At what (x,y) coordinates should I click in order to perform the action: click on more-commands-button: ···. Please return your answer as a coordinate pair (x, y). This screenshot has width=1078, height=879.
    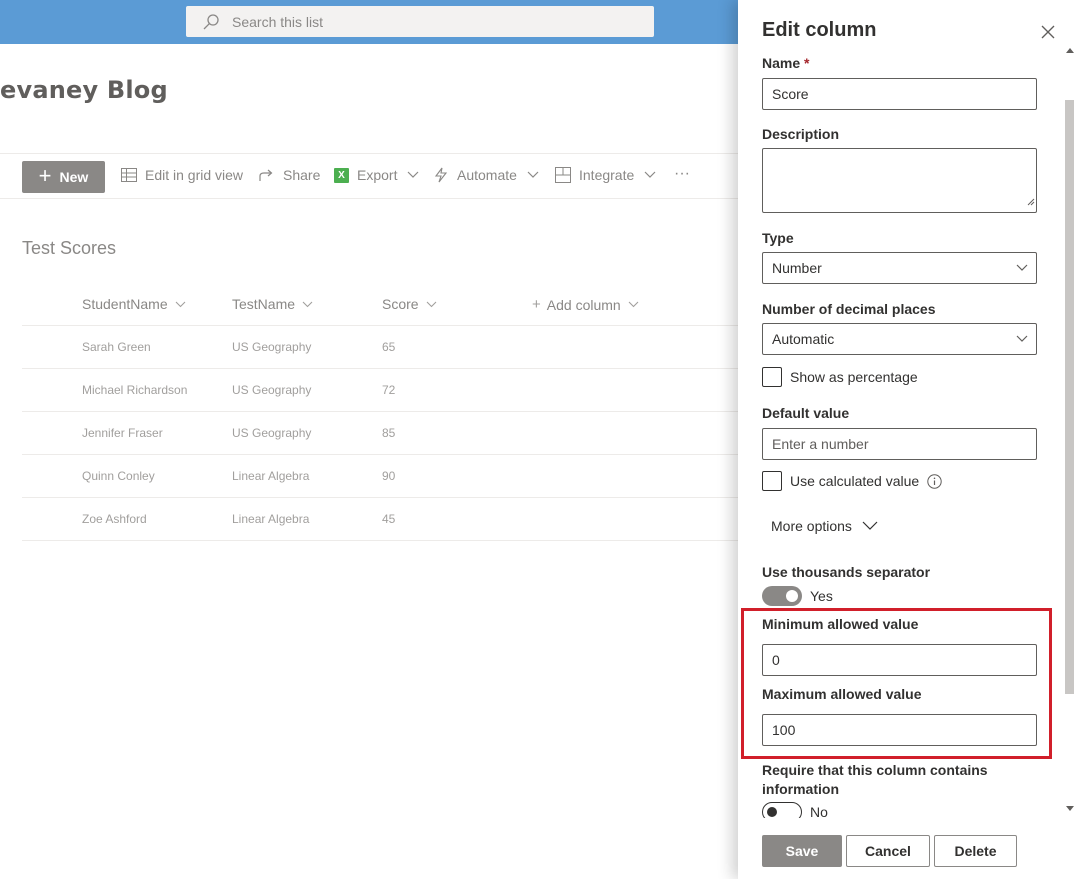
    Looking at the image, I should click on (682, 174).